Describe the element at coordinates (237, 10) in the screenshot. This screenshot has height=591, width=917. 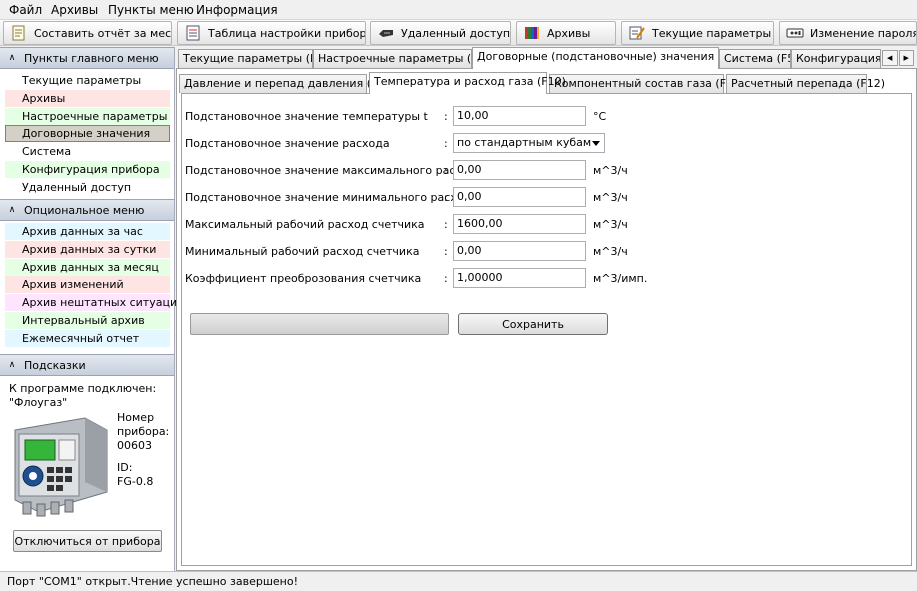
I see `menu-information: Информация` at that location.